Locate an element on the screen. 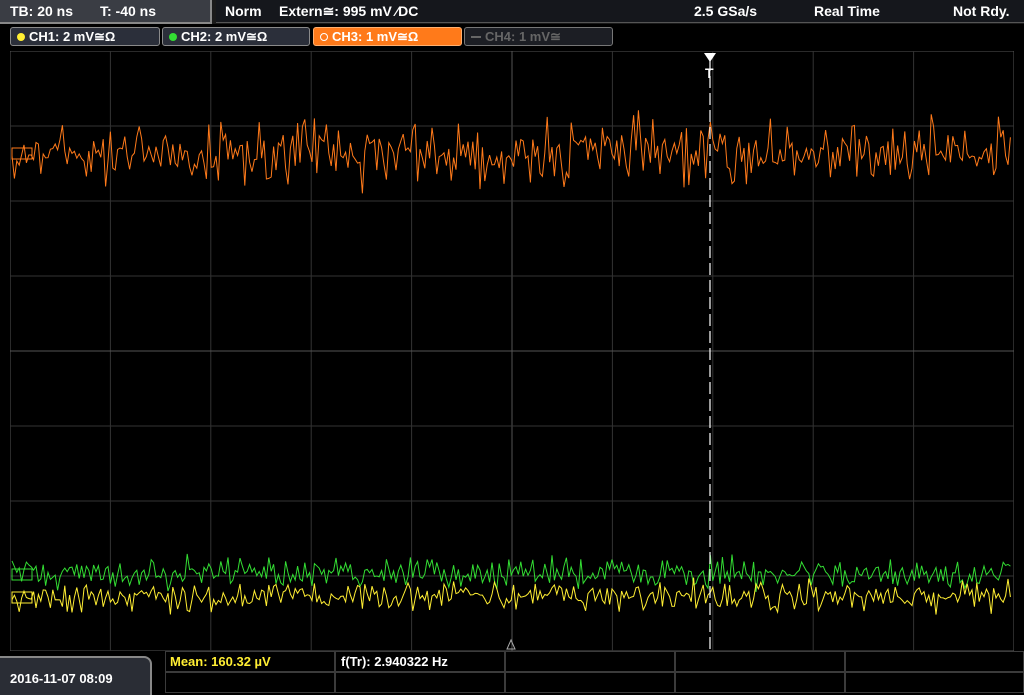 Image resolution: width=1024 pixels, height=695 pixels. ch4-label: CH4: 1 mV≅ is located at coordinates (523, 36).